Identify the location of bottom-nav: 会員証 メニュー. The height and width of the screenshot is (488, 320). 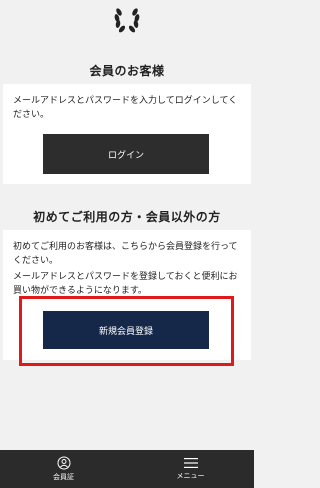
(127, 469).